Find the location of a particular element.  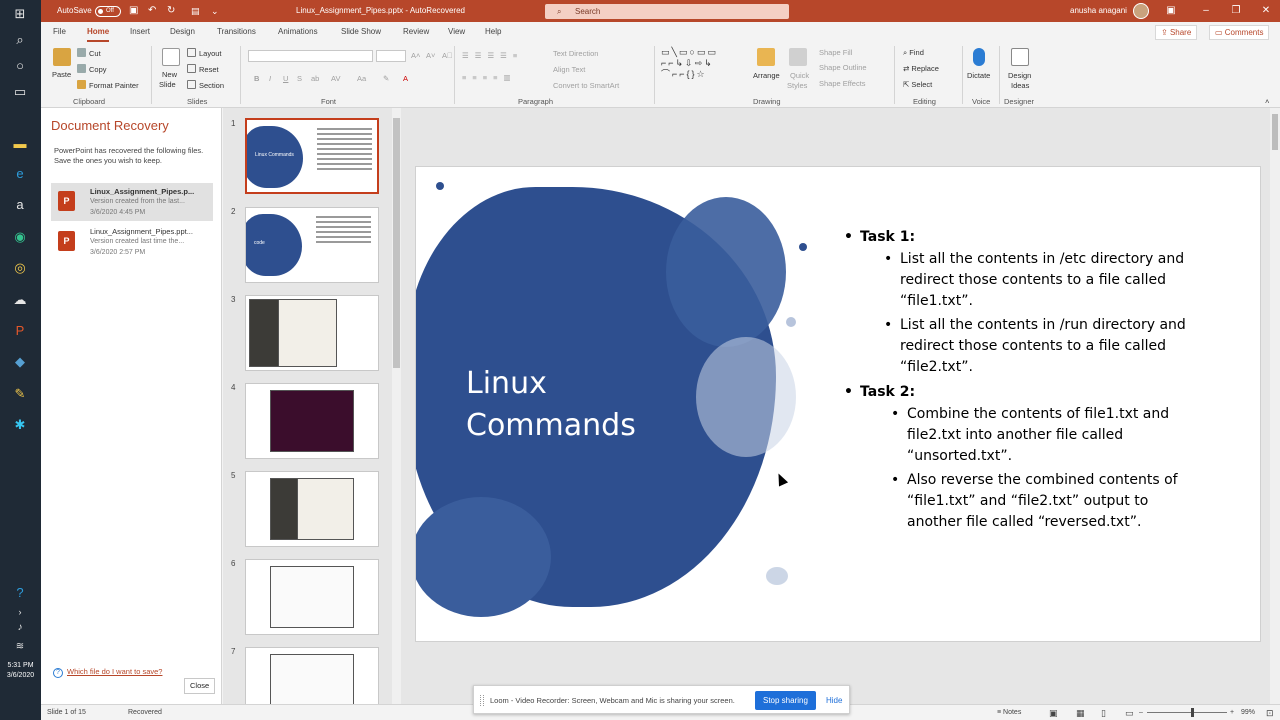

file-explorer-icon: ▬ is located at coordinates (20, 144).